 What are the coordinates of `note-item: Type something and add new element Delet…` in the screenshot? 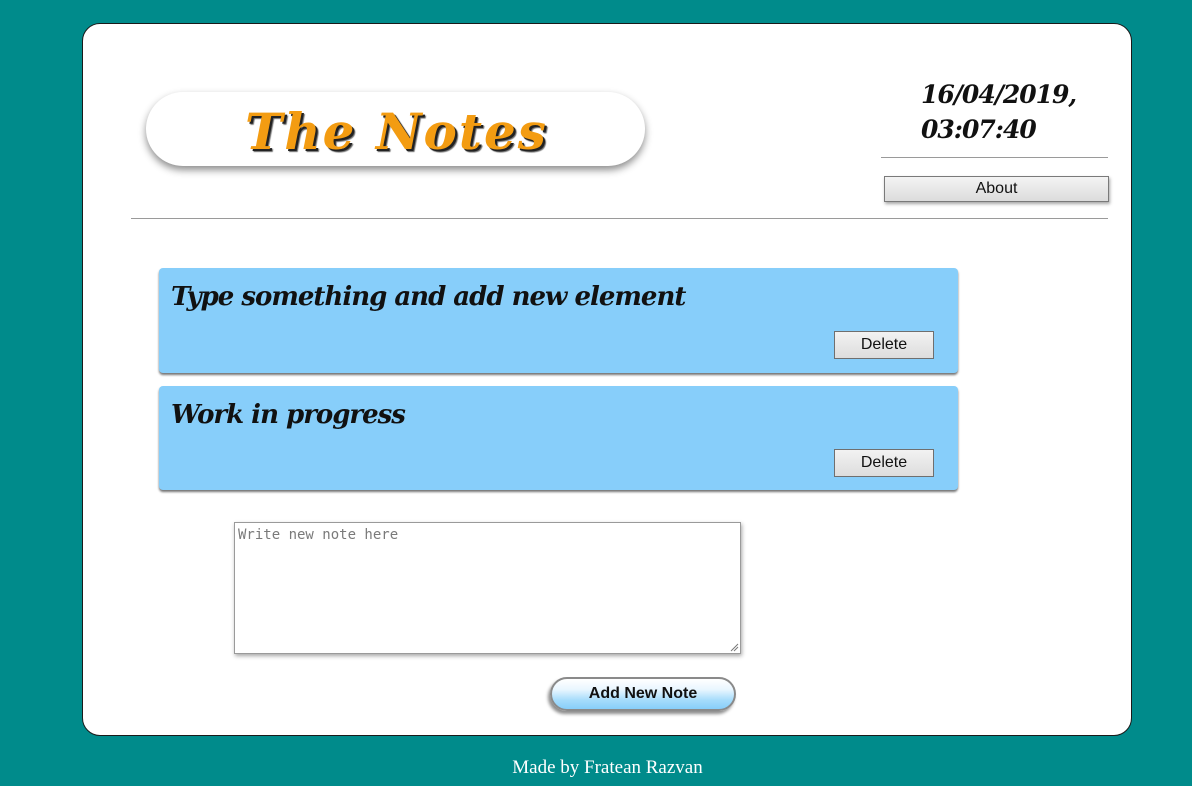 It's located at (558, 320).